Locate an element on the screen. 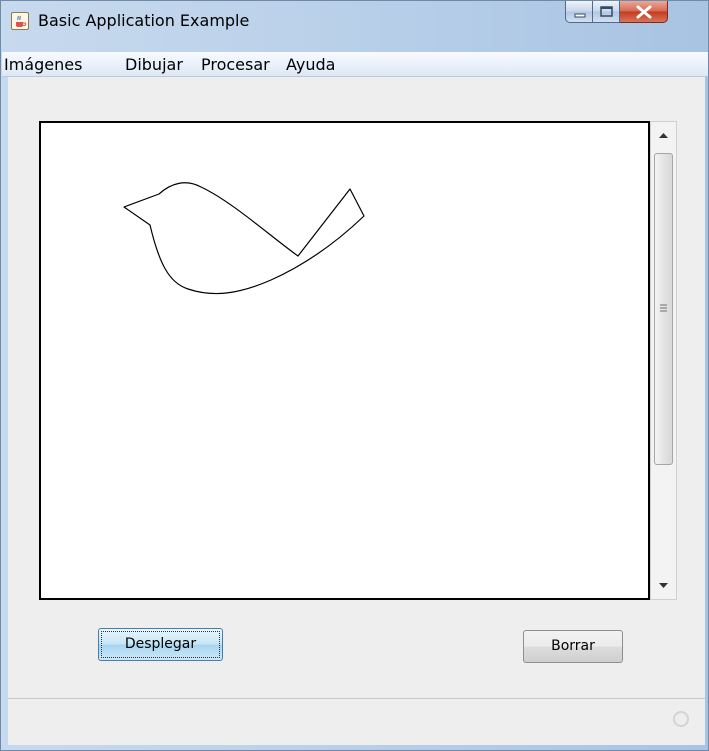  menu-bar: Imágenes Dibujar Procesar Ayuda is located at coordinates (355, 64).